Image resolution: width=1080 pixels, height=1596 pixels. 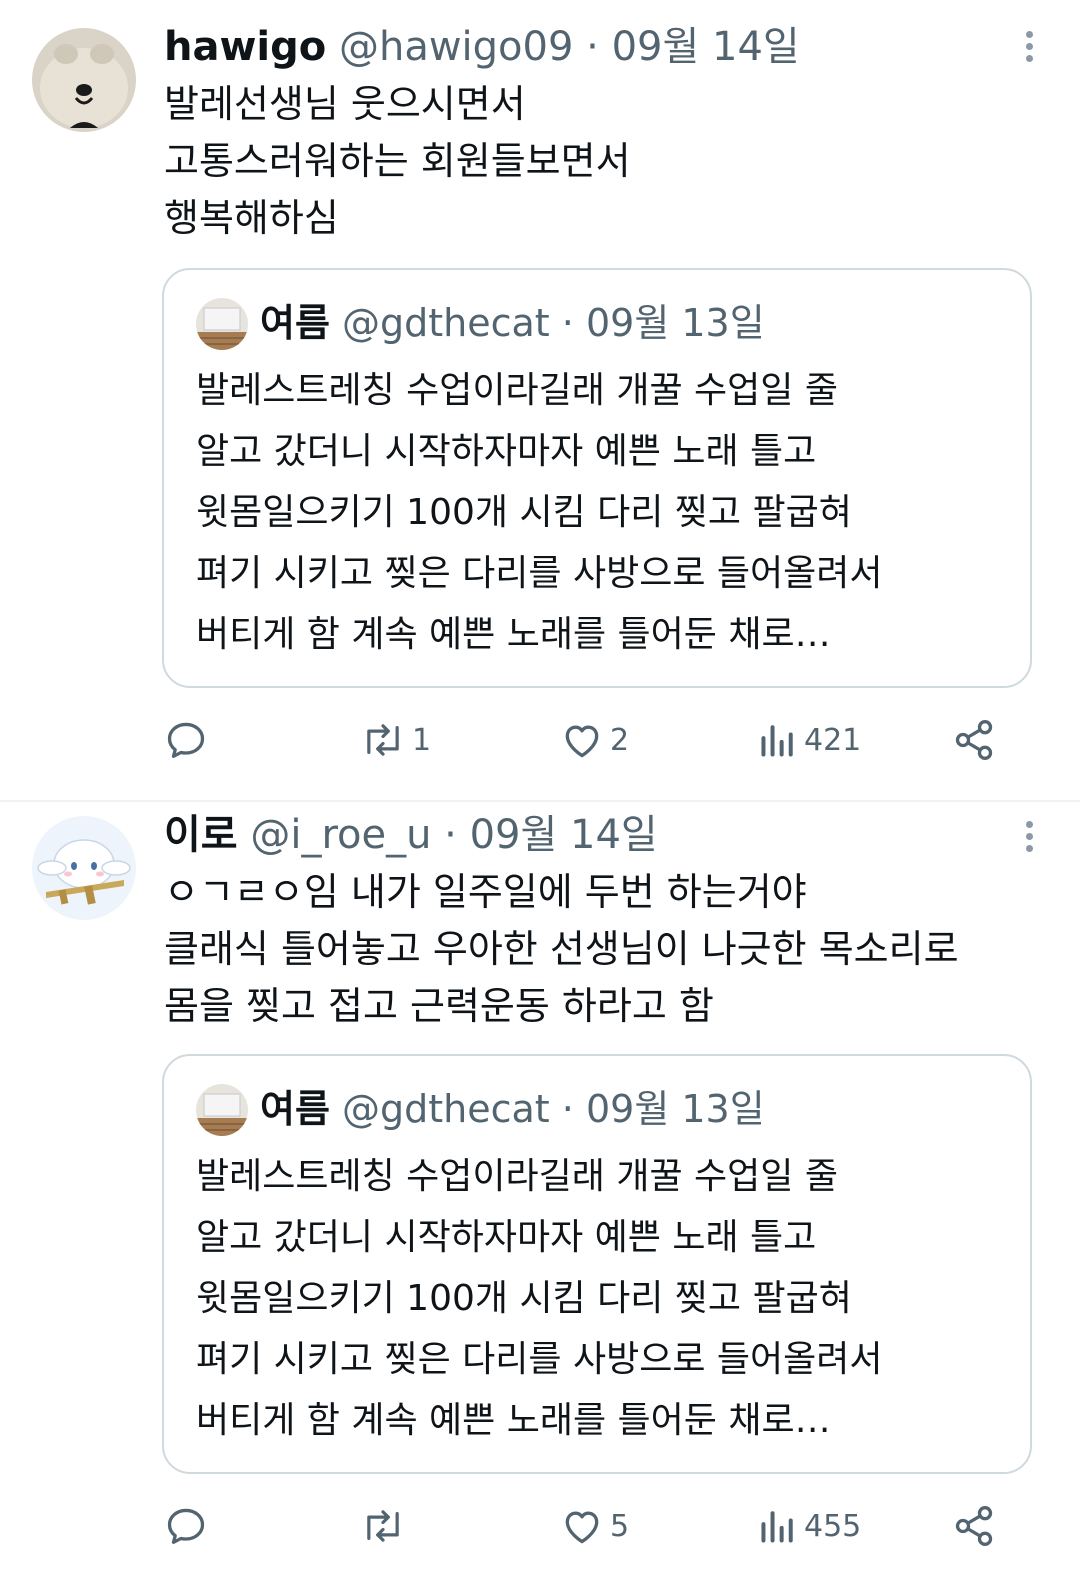 I want to click on tweet-text-line: 몸을 찢고 접고 근력운동 하라고 함, so click(x=439, y=1006).